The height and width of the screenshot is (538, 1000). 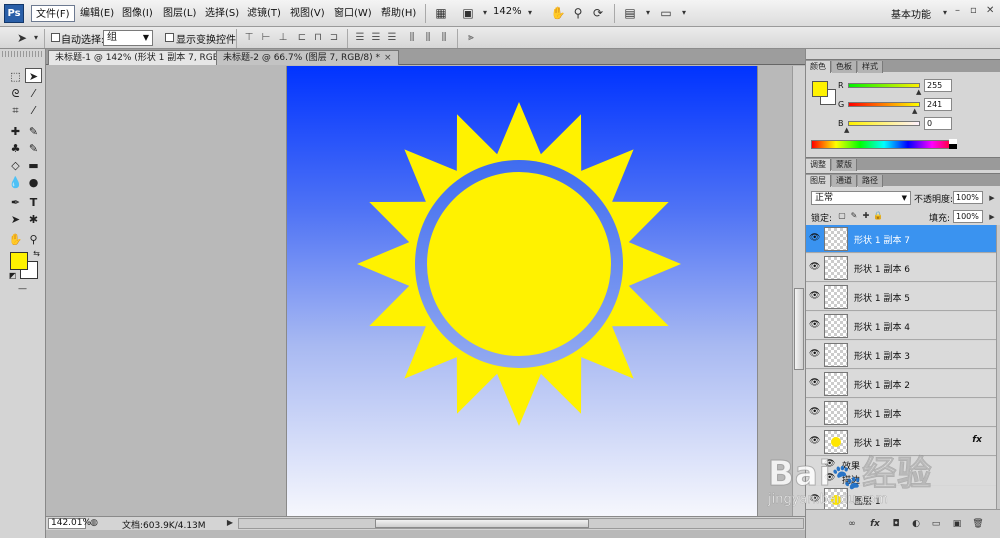 I want to click on menu-window: 窗口(W), so click(x=353, y=13).